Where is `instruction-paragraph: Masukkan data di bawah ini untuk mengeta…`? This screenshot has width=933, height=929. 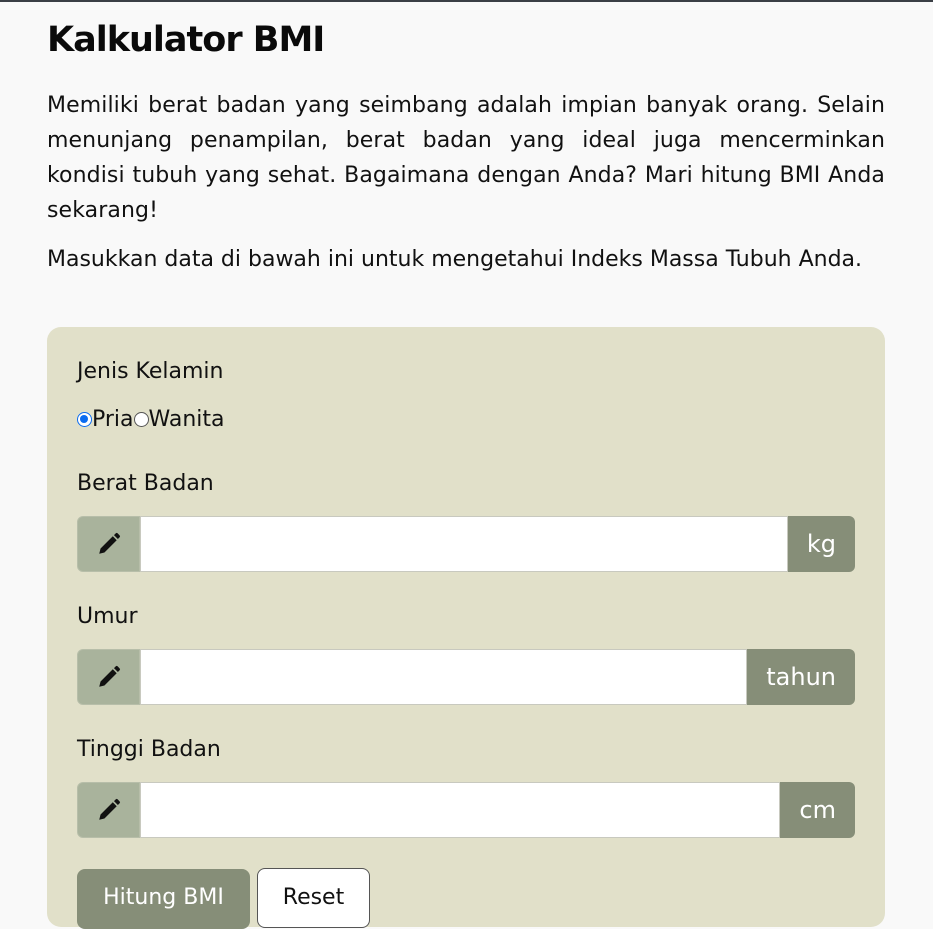
instruction-paragraph: Masukkan data di bawah ini untuk mengeta… is located at coordinates (455, 259).